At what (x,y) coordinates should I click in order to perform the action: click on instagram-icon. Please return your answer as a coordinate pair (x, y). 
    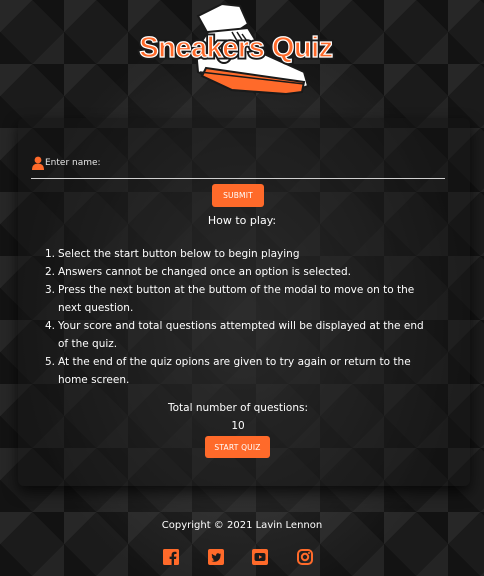
    Looking at the image, I should click on (305, 557).